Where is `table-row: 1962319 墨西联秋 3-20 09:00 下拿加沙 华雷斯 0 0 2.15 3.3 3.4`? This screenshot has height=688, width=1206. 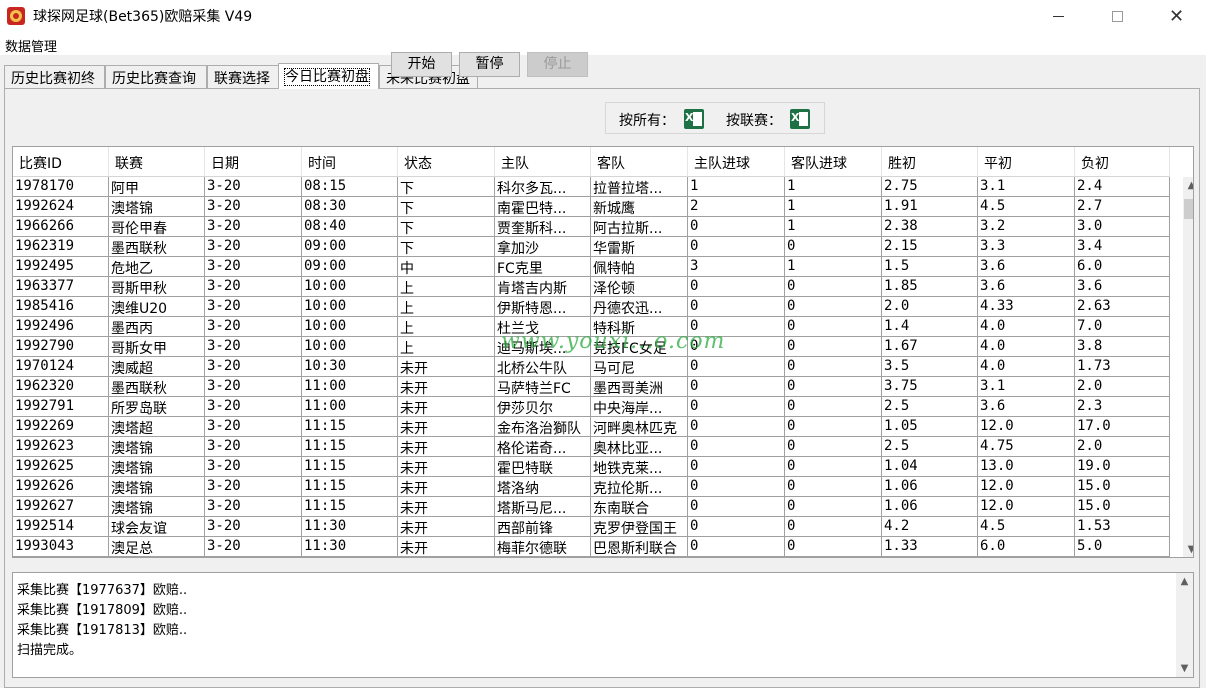 table-row: 1962319 墨西联秋 3-20 09:00 下拿加沙 华雷斯 0 0 2.15 3.3 3.4 is located at coordinates (591, 247).